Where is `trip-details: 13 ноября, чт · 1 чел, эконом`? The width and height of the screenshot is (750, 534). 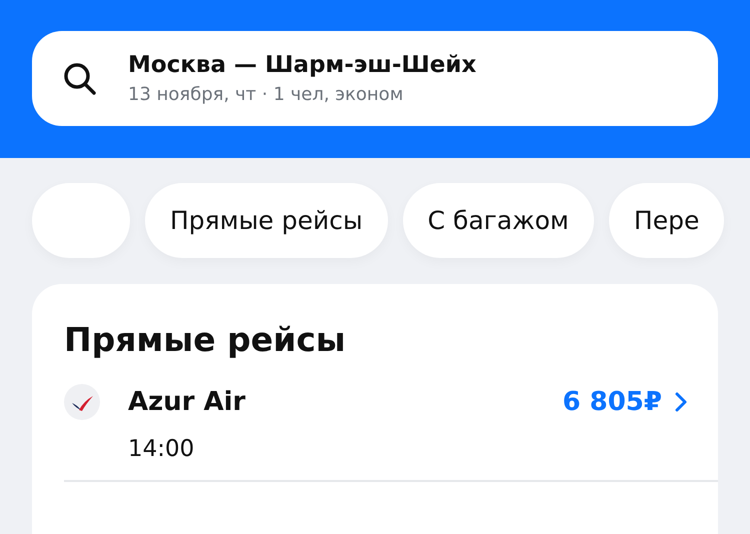 trip-details: 13 ноября, чт · 1 чел, эконом is located at coordinates (266, 94).